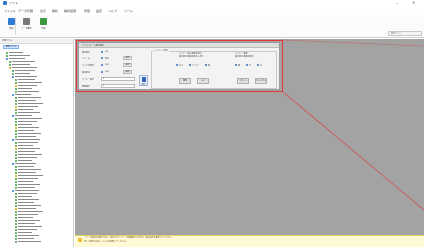 Image resolution: width=424 pixels, height=247 pixels. I want to click on cancel-button: キャンセル, so click(261, 81).